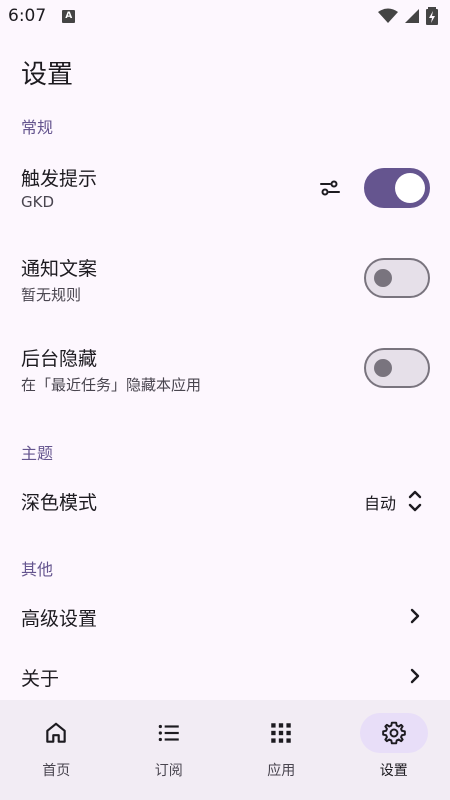 The width and height of the screenshot is (450, 800). I want to click on nav-item-subscriptions: 订阅, so click(169, 750).